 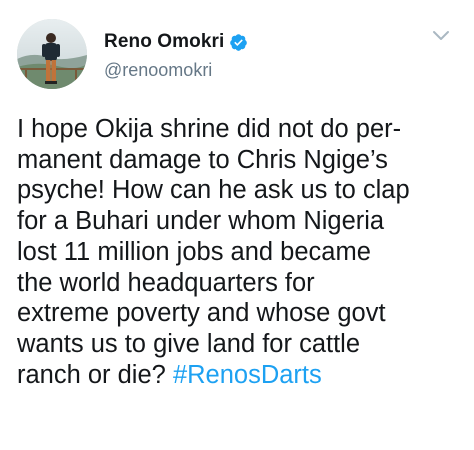 I want to click on avatar, so click(x=52, y=54).